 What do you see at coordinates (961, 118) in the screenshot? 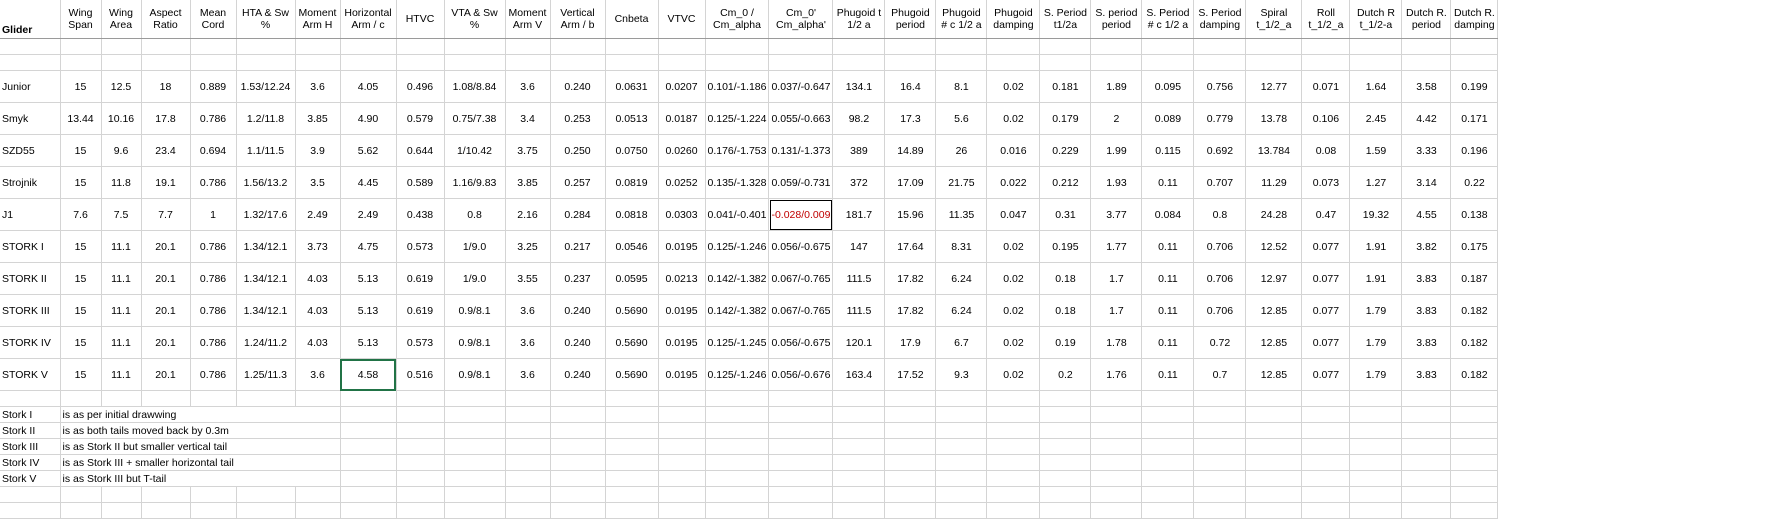
I see `data-cell: 5.6` at bounding box center [961, 118].